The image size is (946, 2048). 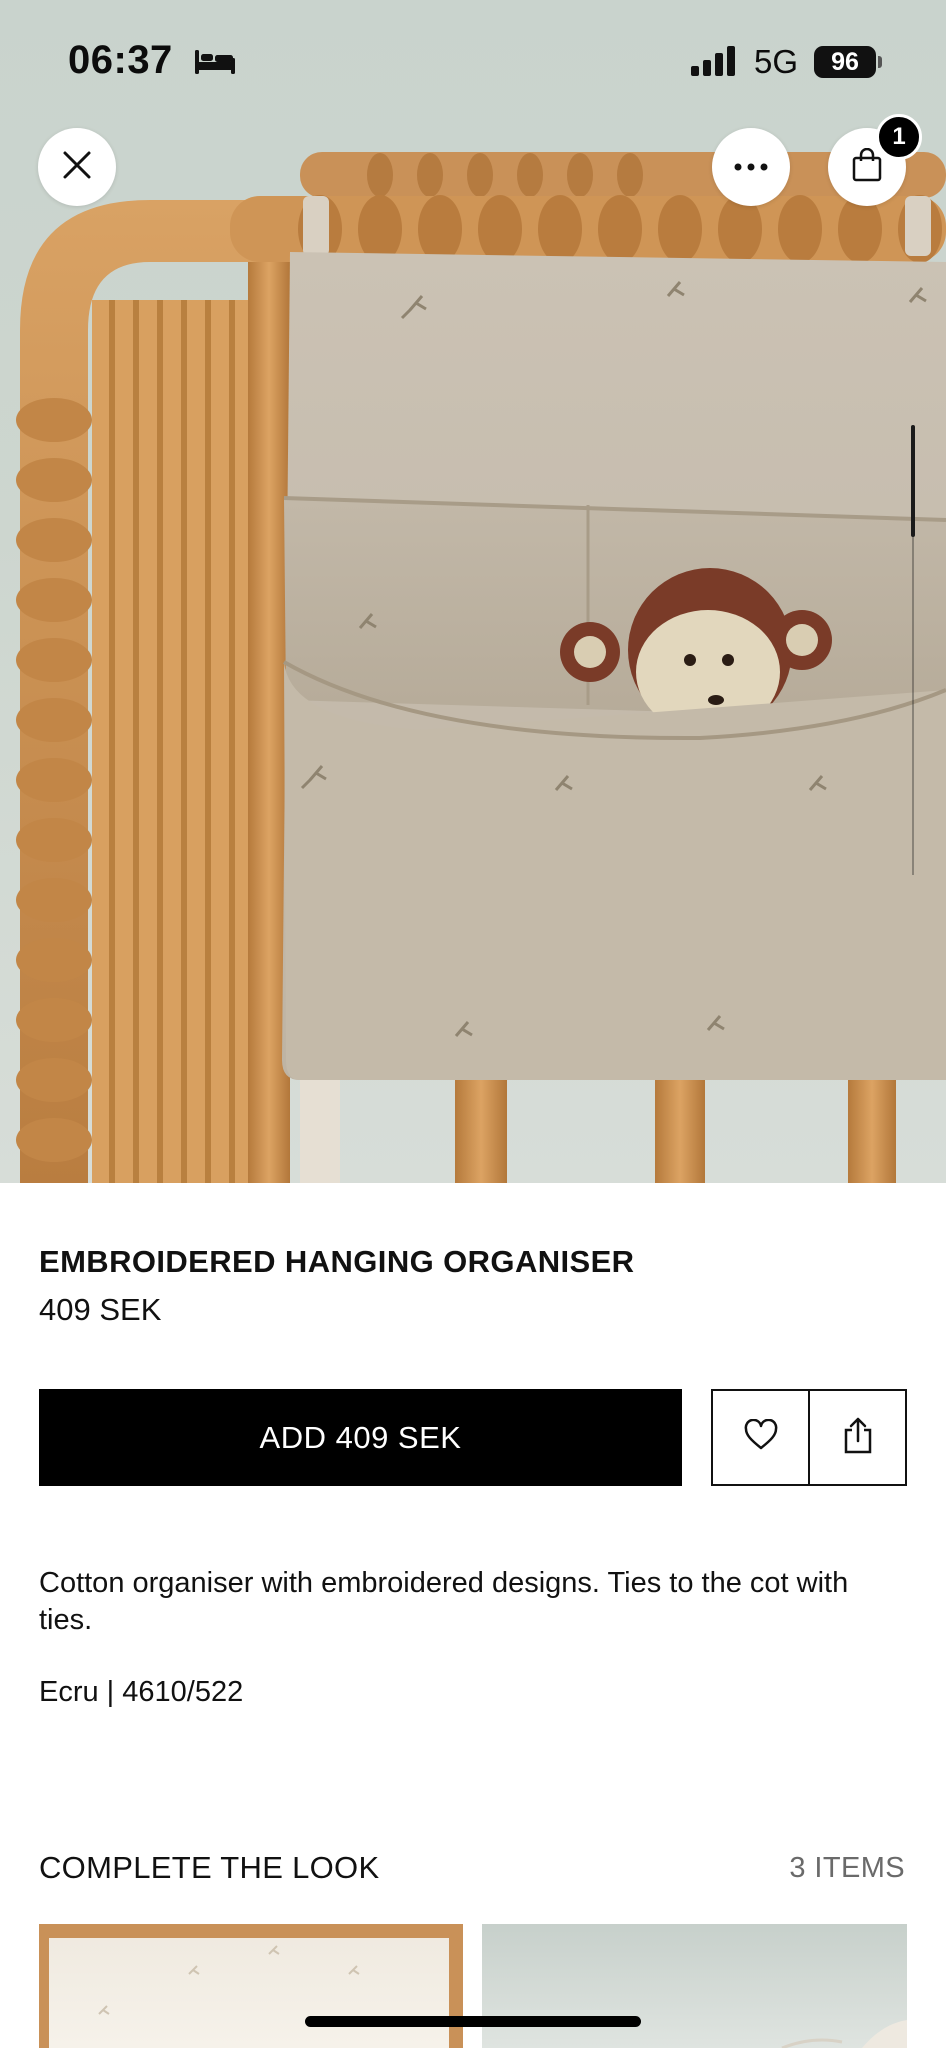 I want to click on product-actions, so click(x=809, y=1437).